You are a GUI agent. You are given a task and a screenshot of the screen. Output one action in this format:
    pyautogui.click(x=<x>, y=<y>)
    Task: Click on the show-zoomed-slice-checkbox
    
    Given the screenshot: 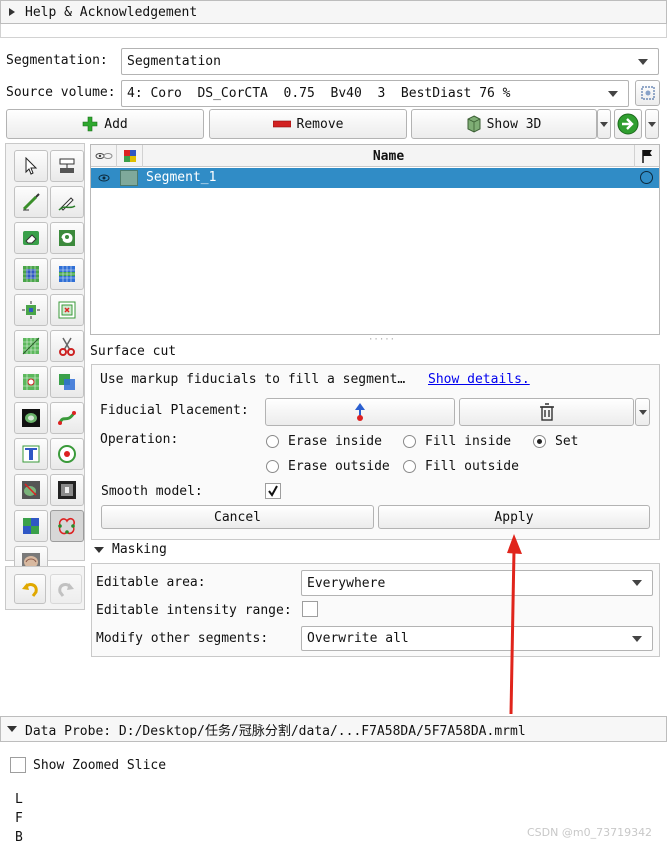 What is the action you would take?
    pyautogui.click(x=18, y=765)
    